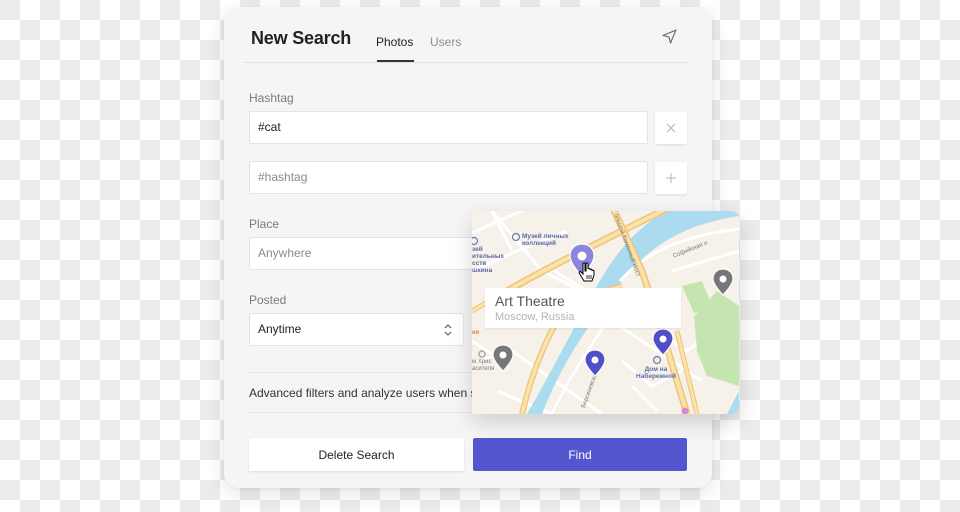  I want to click on poi-label-house-embankment: Дом на Набережной, so click(656, 373).